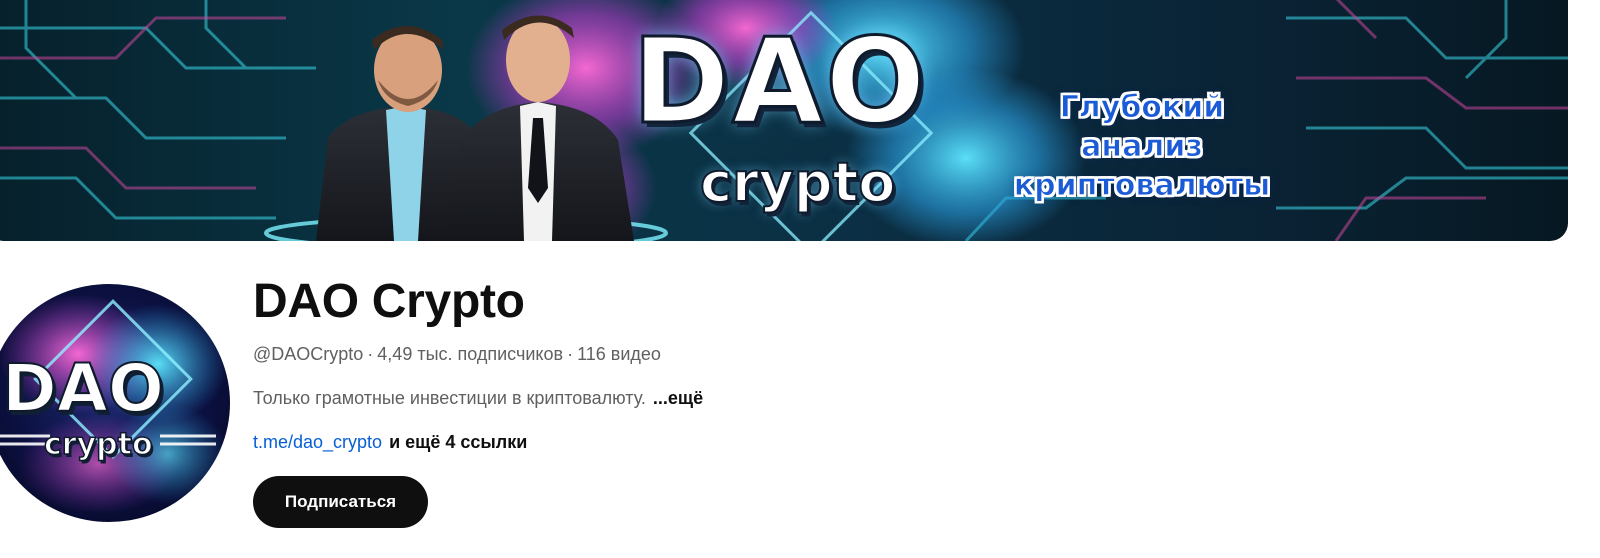  I want to click on banner-logo-crypto: crypto, so click(797, 182).